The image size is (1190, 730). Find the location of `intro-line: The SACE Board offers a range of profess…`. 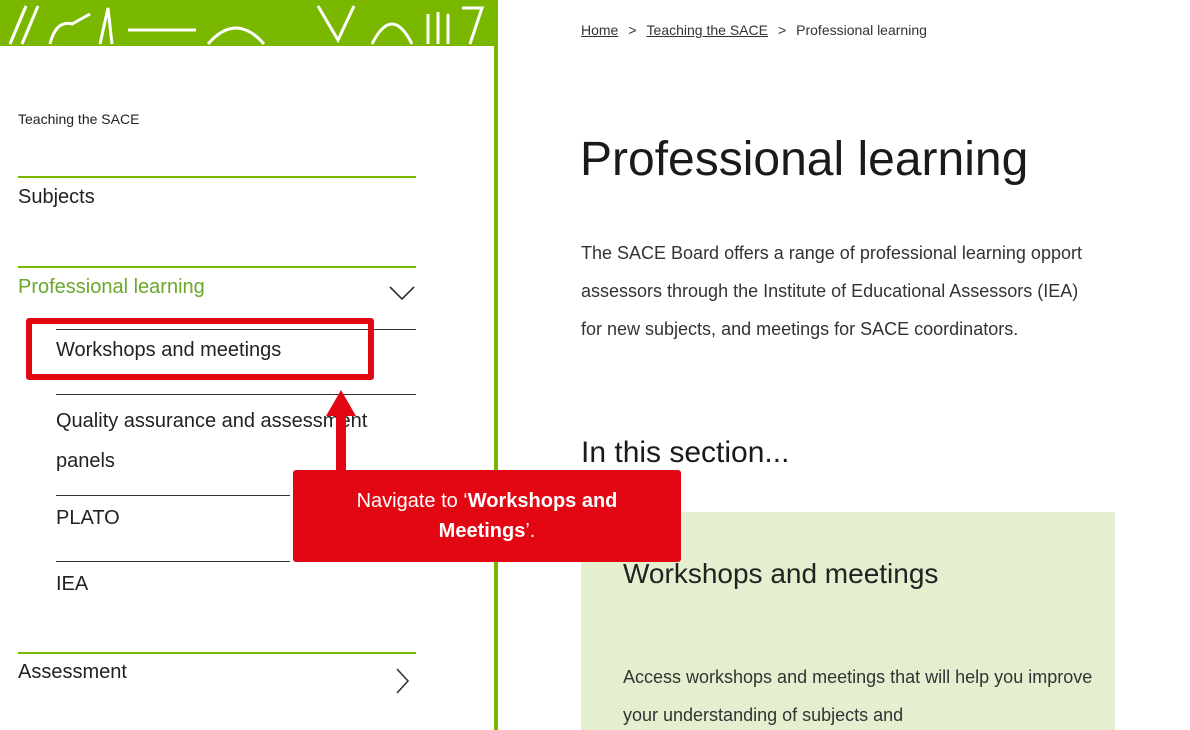

intro-line: The SACE Board offers a range of profess… is located at coordinates (831, 253).